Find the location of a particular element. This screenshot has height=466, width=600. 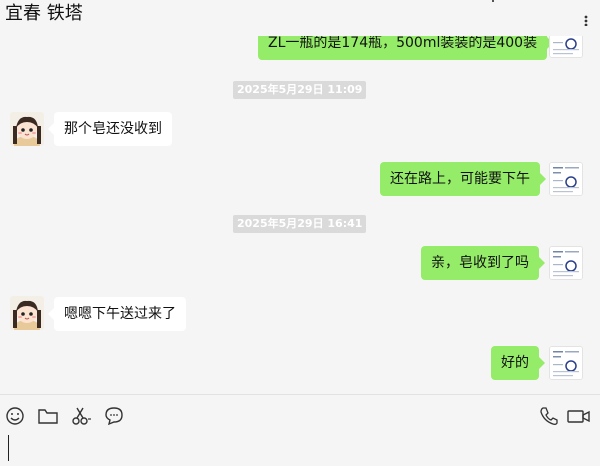

message-bubble-outgoing: 亲，皂收到了吗 is located at coordinates (483, 263).